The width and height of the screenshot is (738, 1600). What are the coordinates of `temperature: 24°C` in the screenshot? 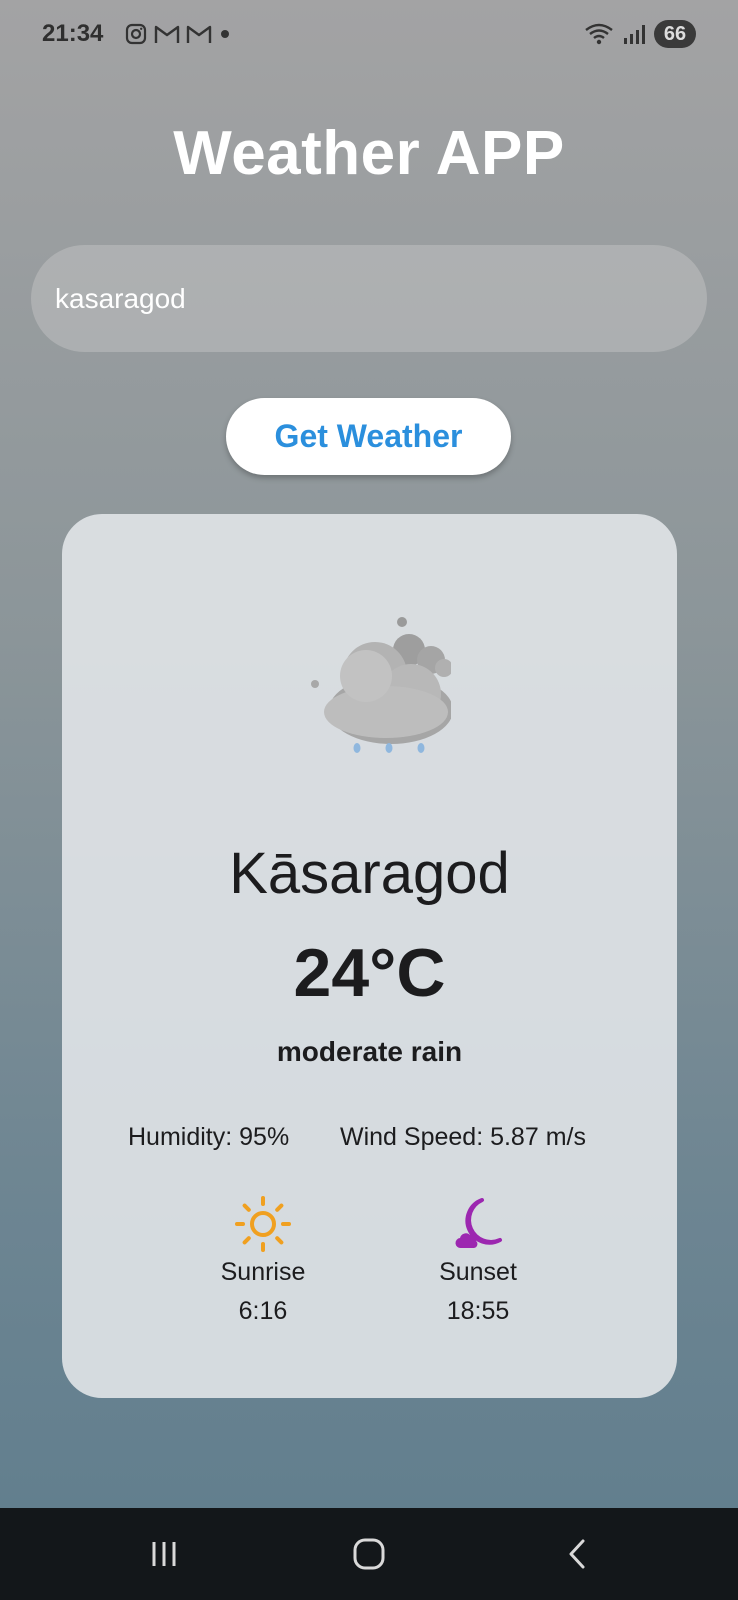 It's located at (369, 973).